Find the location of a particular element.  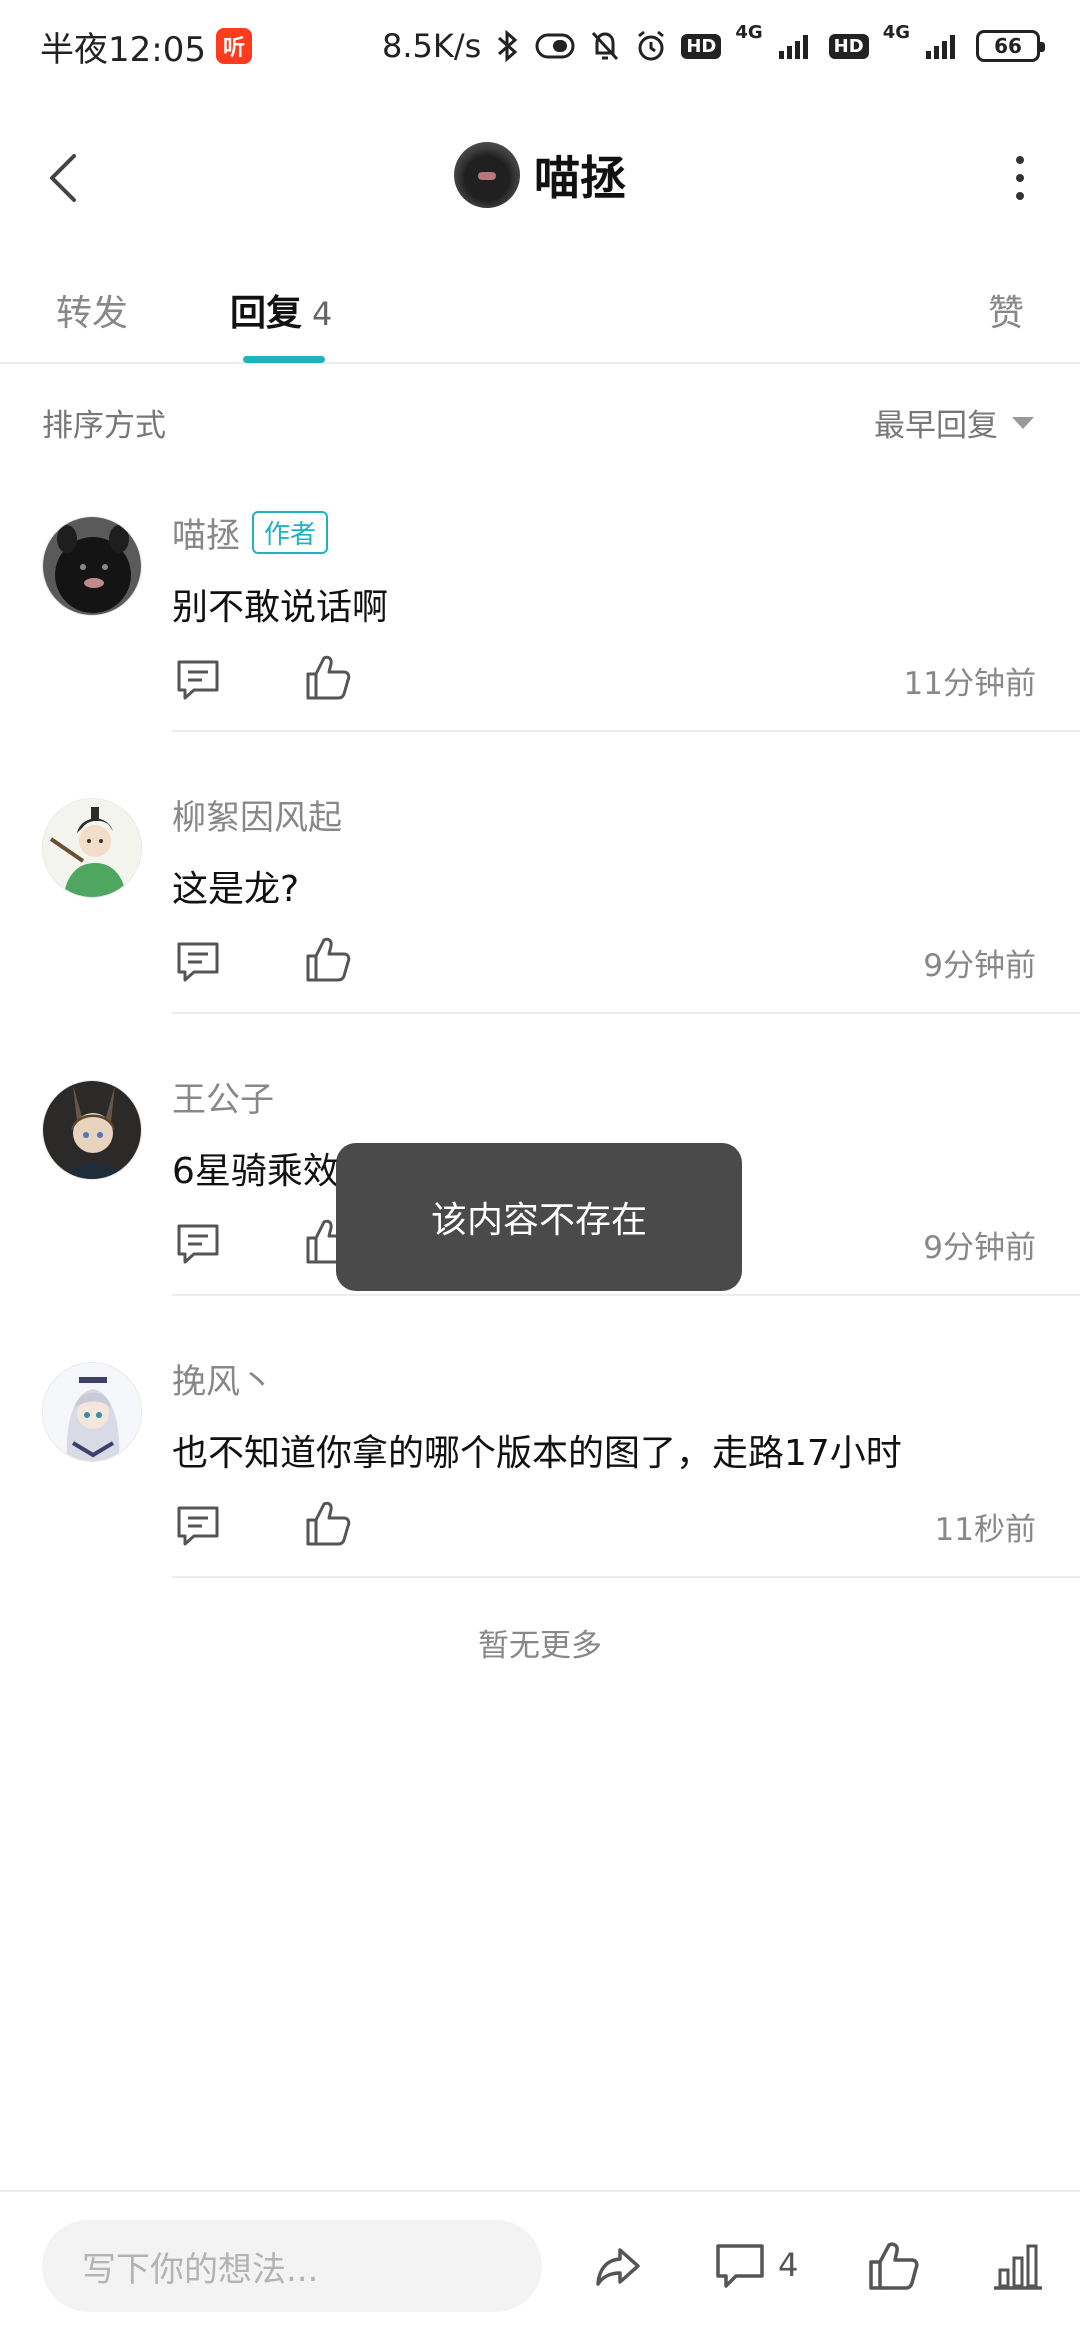

comment-text: 别不敢说话啊 is located at coordinates (280, 604).